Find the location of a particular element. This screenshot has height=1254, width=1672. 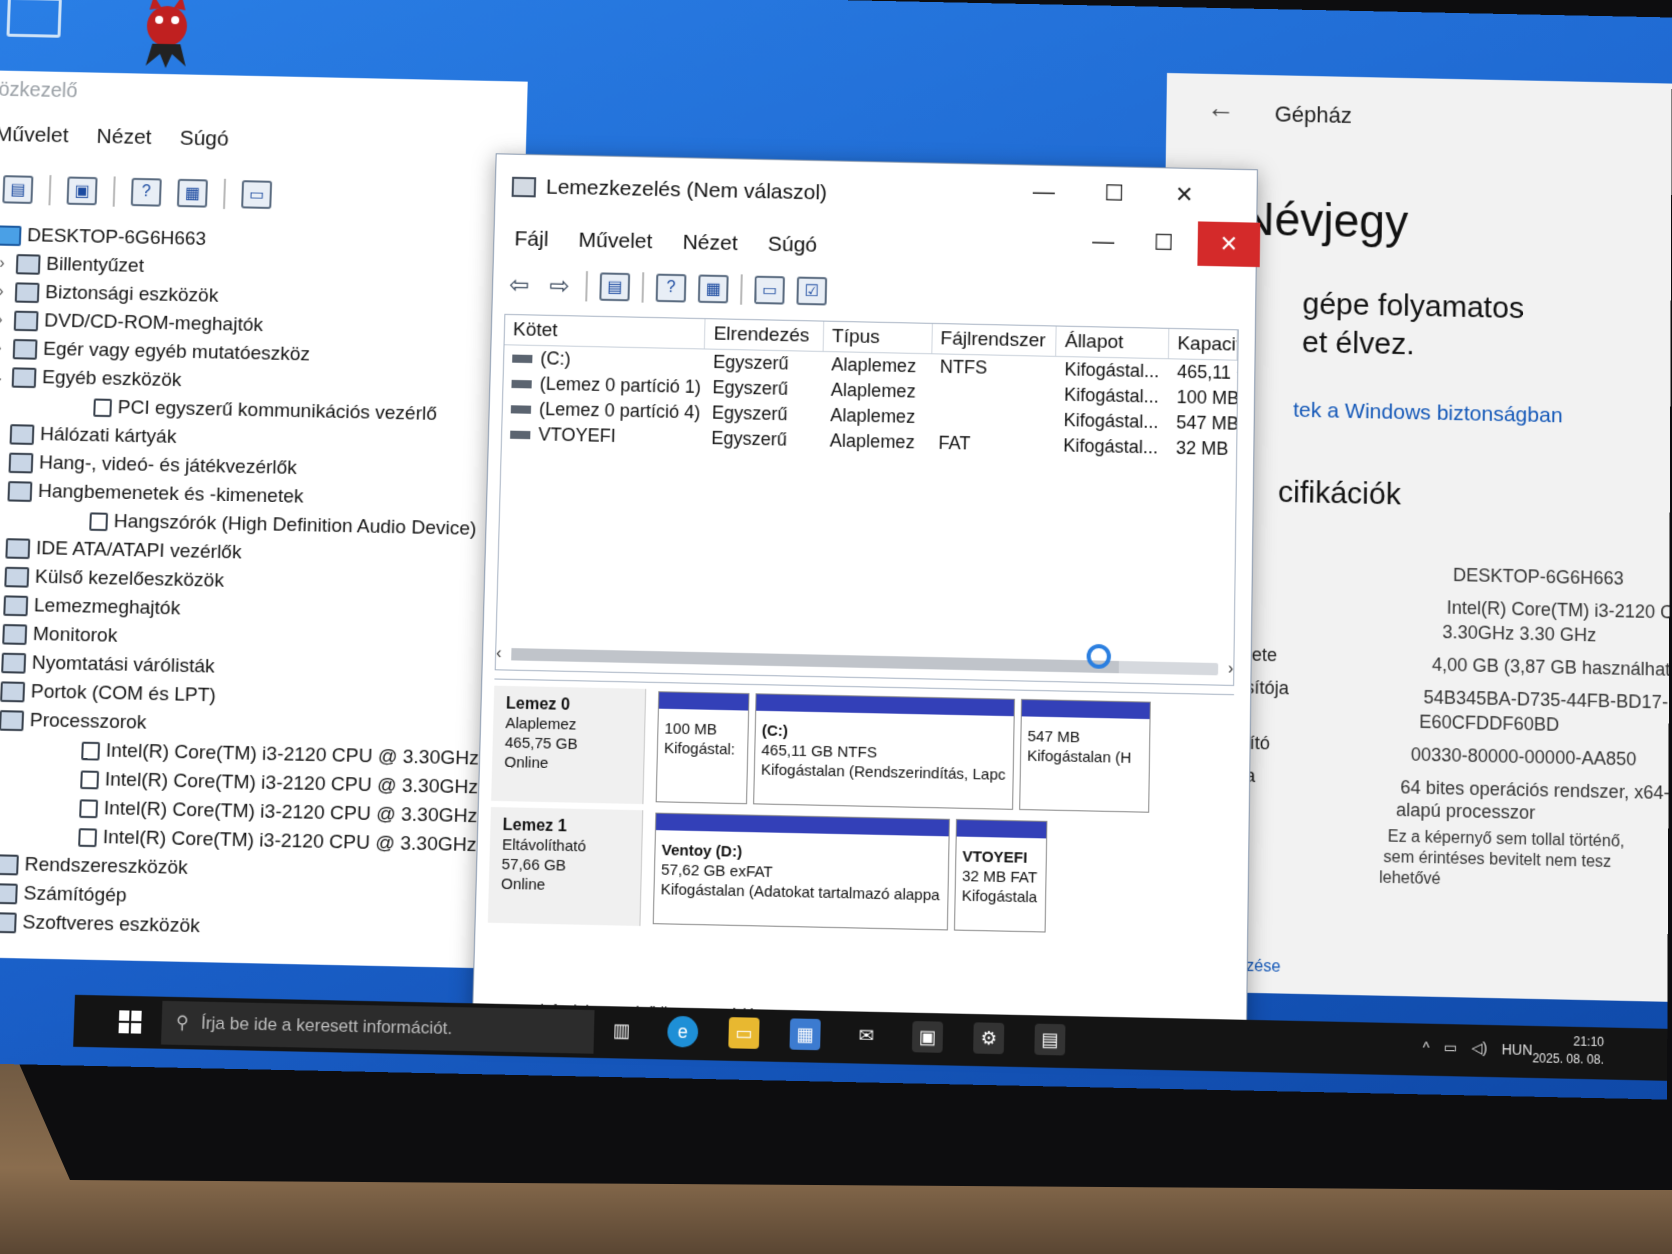

drive-icon is located at coordinates (520, 435).